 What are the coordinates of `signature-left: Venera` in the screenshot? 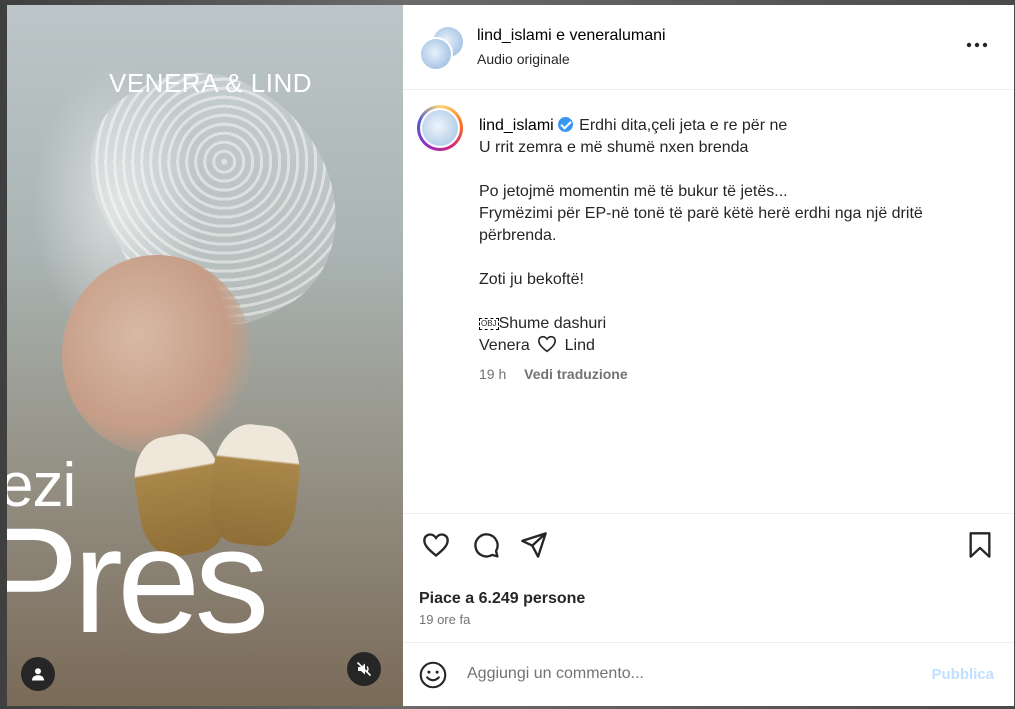 It's located at (504, 345).